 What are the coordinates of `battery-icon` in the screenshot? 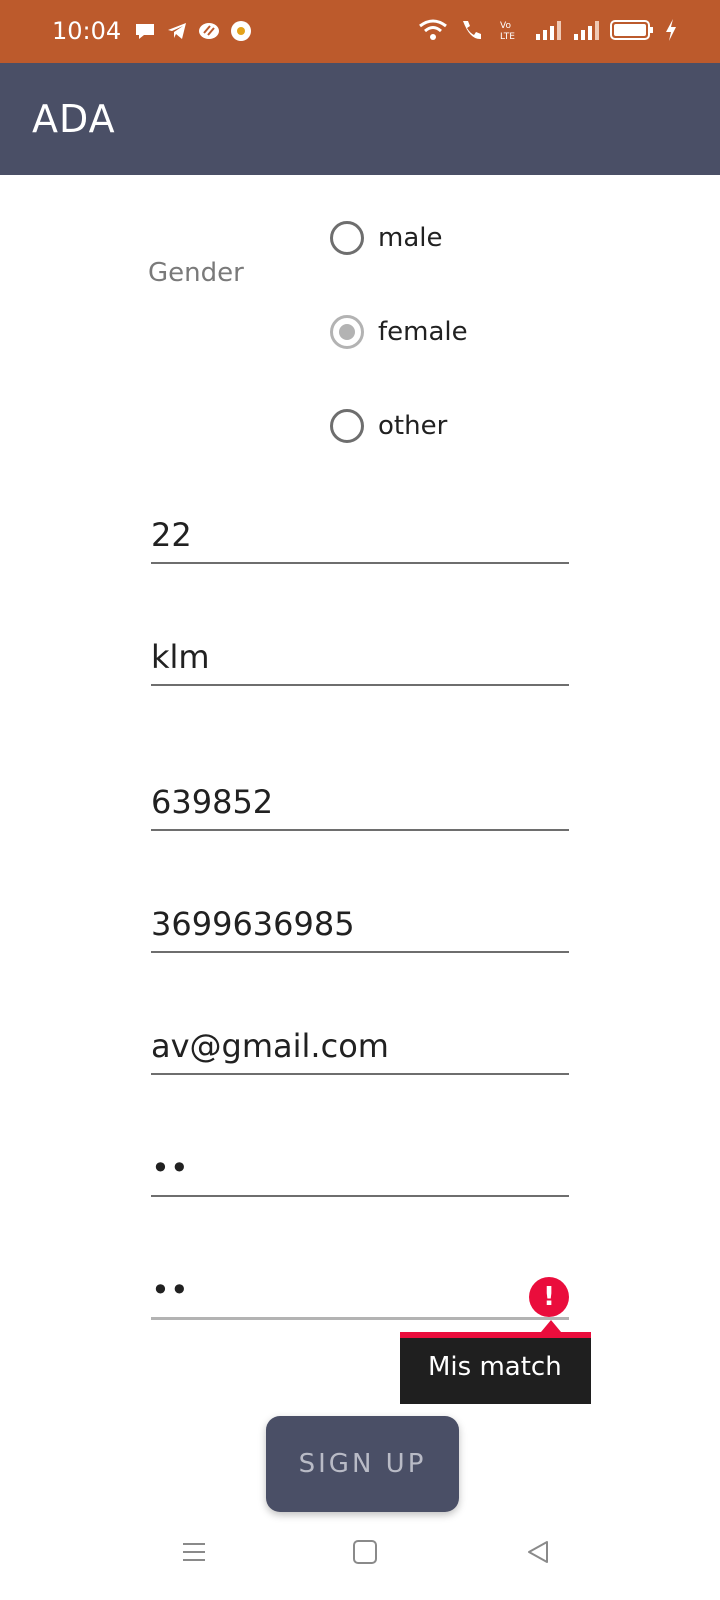 It's located at (631, 30).